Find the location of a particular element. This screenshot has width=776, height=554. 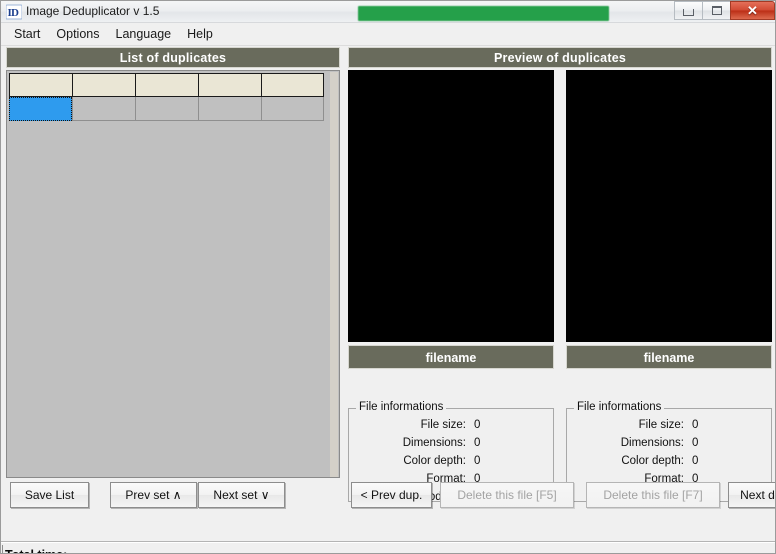

preview-right: filename is located at coordinates (669, 219).